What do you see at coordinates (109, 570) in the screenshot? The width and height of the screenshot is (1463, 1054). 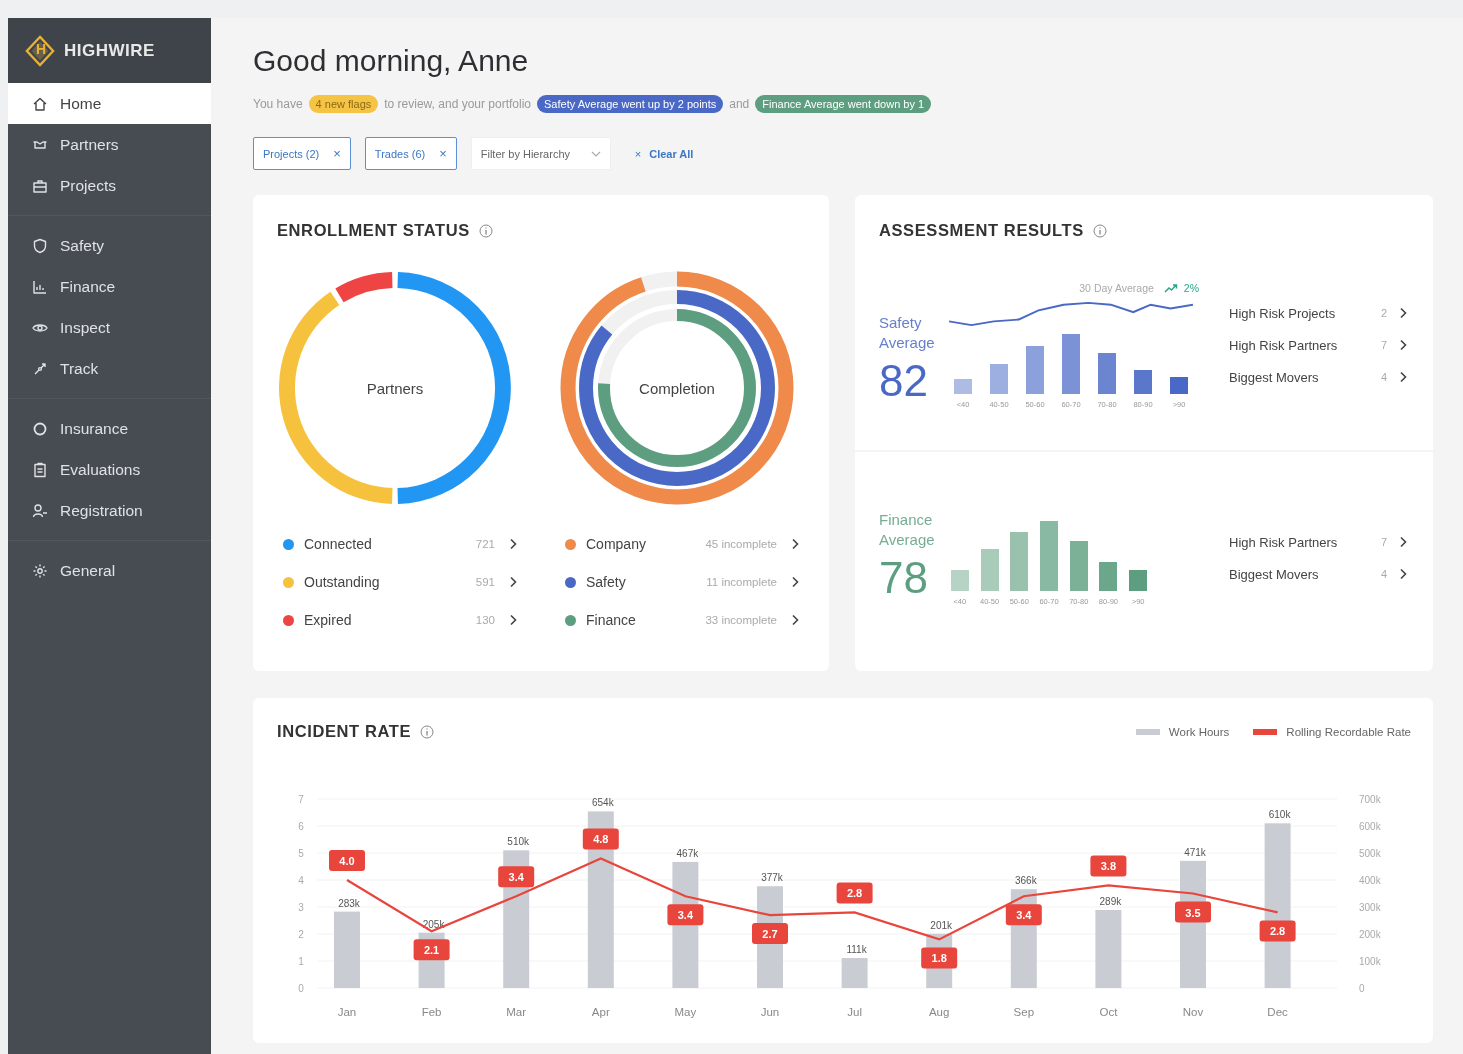 I see `sidebar-item: General` at bounding box center [109, 570].